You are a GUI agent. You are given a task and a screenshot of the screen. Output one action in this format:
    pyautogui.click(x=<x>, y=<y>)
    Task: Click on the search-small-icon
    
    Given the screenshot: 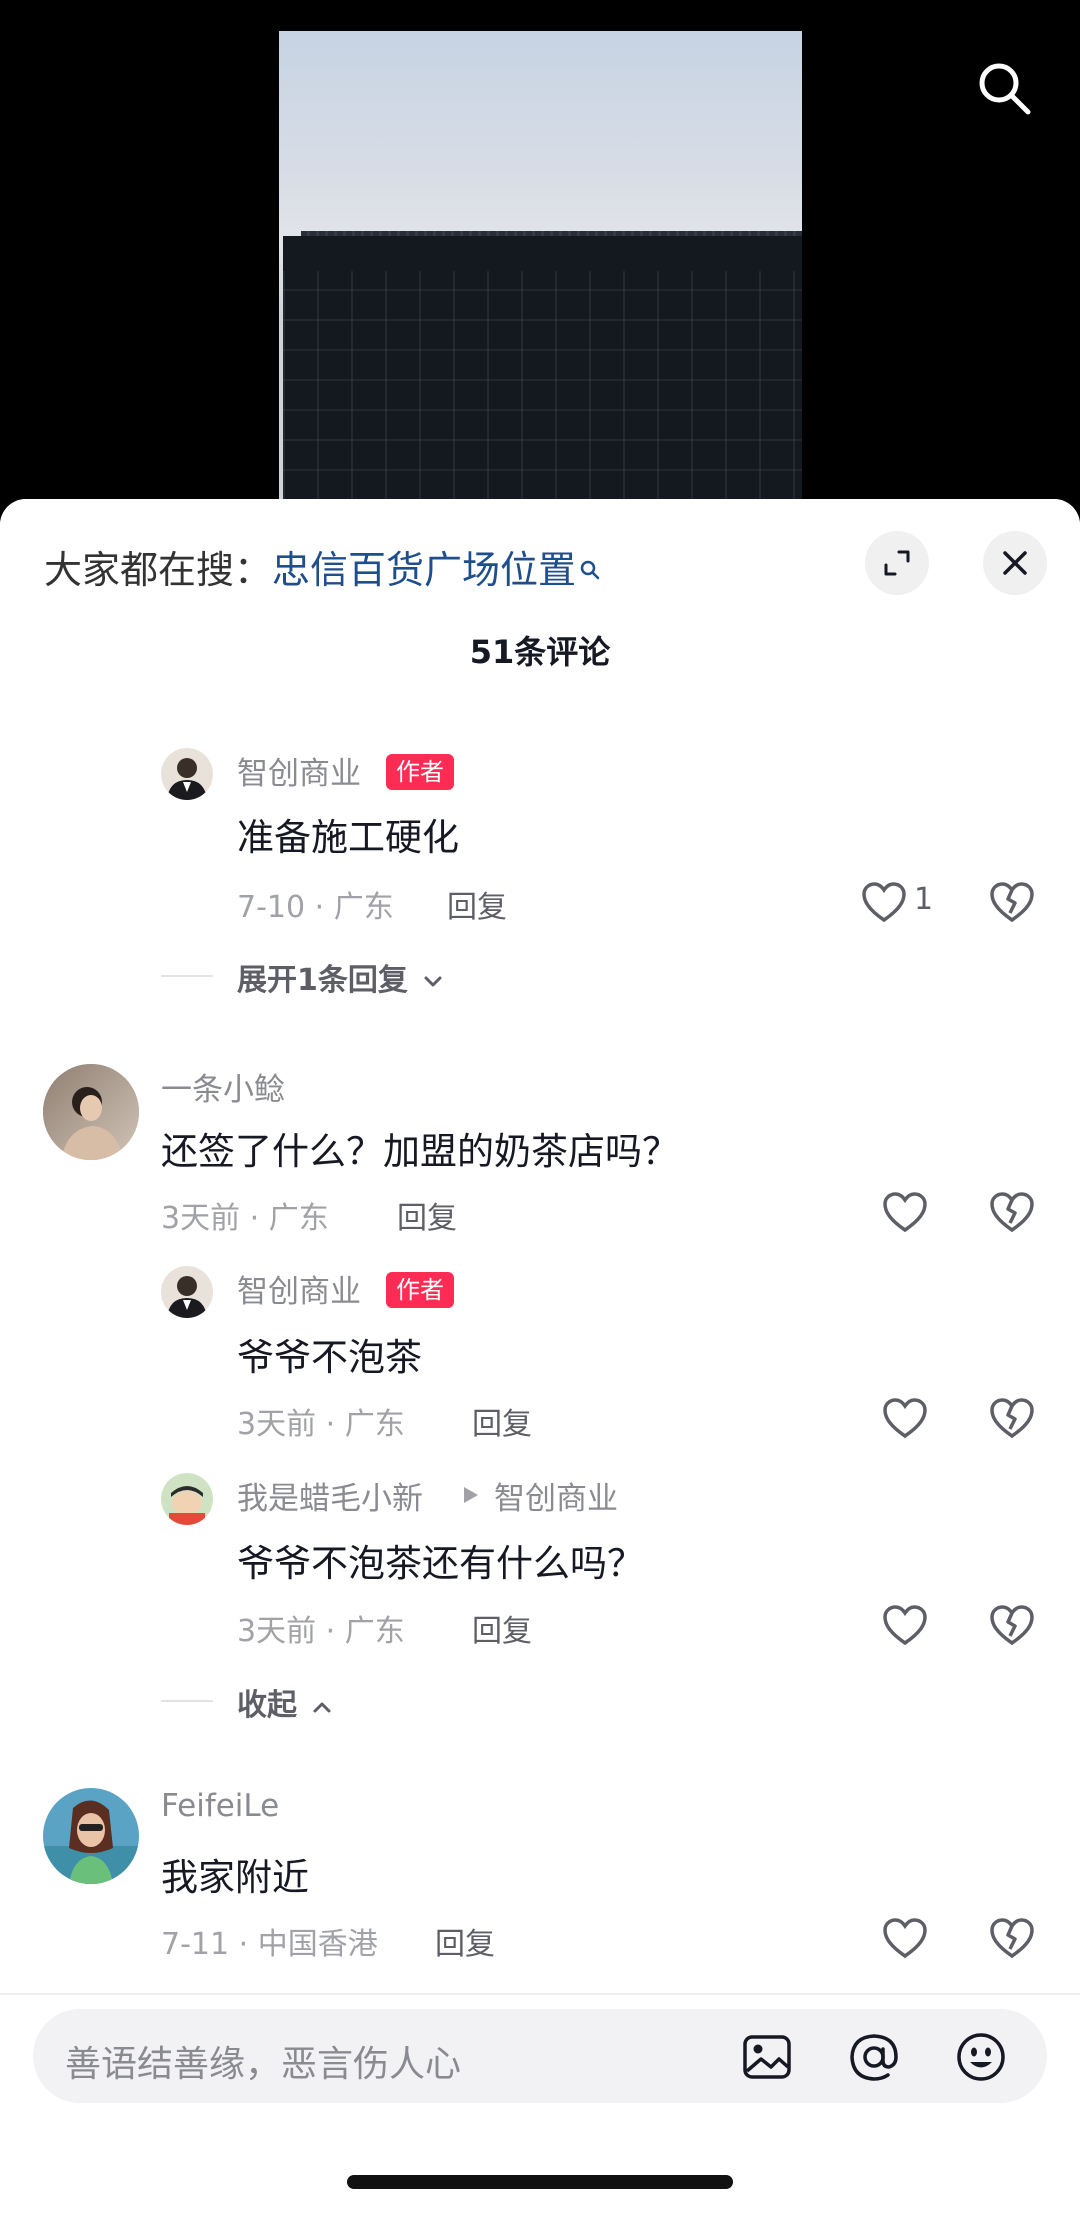 What is the action you would take?
    pyautogui.click(x=590, y=567)
    